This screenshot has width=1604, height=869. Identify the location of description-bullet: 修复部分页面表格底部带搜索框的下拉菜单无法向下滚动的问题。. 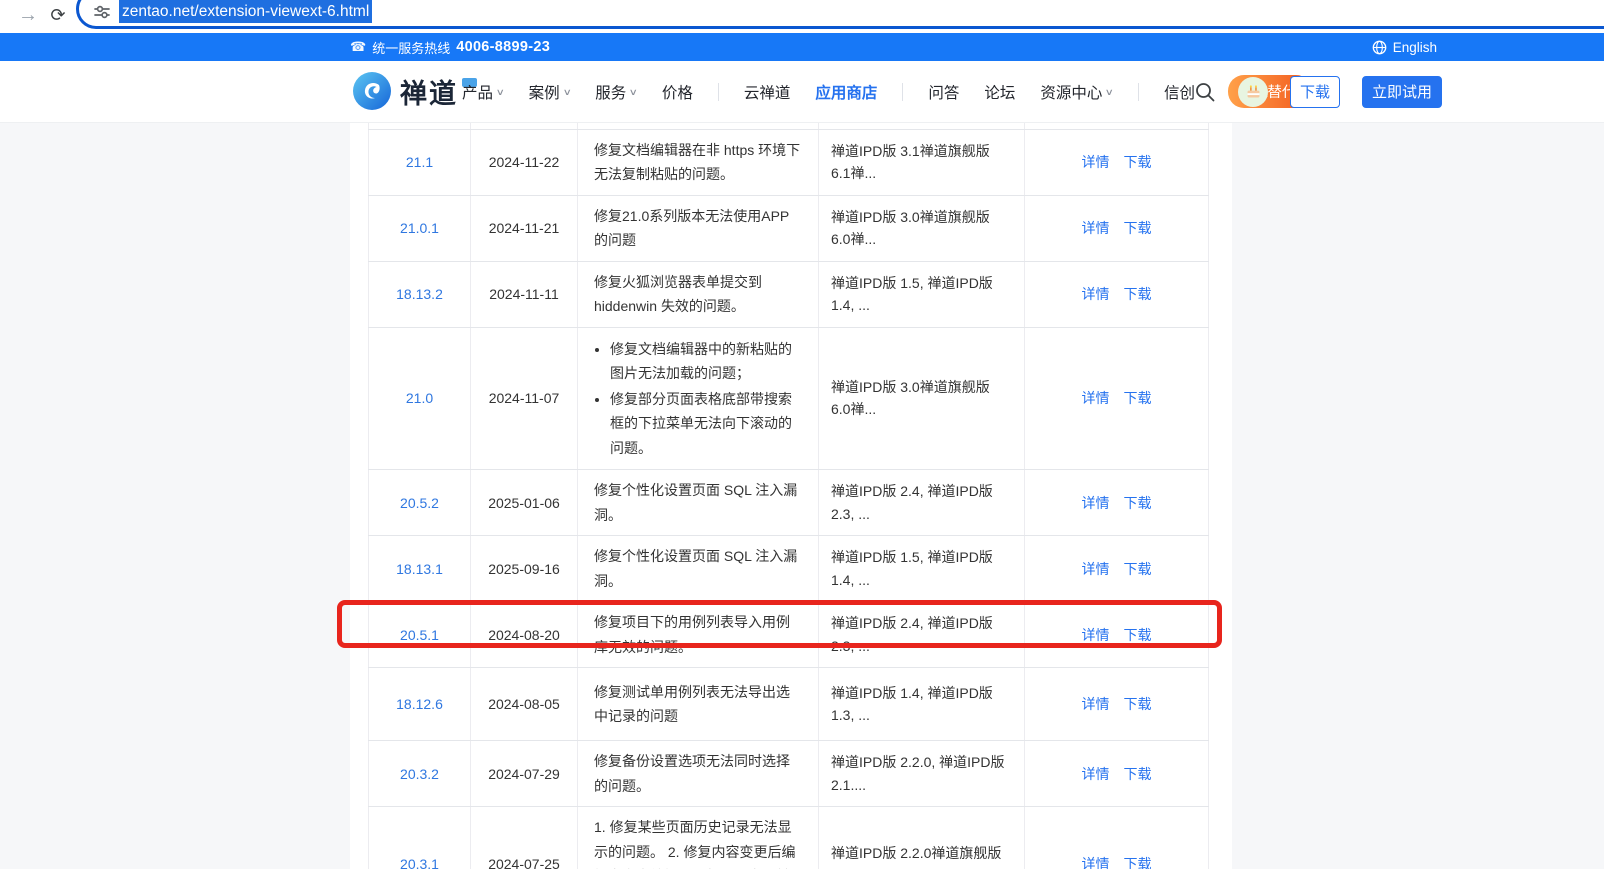
(706, 424).